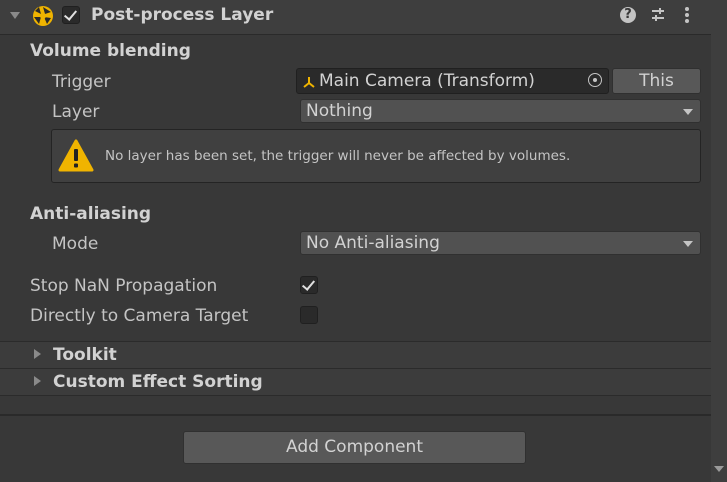  Describe the element at coordinates (354, 447) in the screenshot. I see `add-component-button: Add Component` at that location.